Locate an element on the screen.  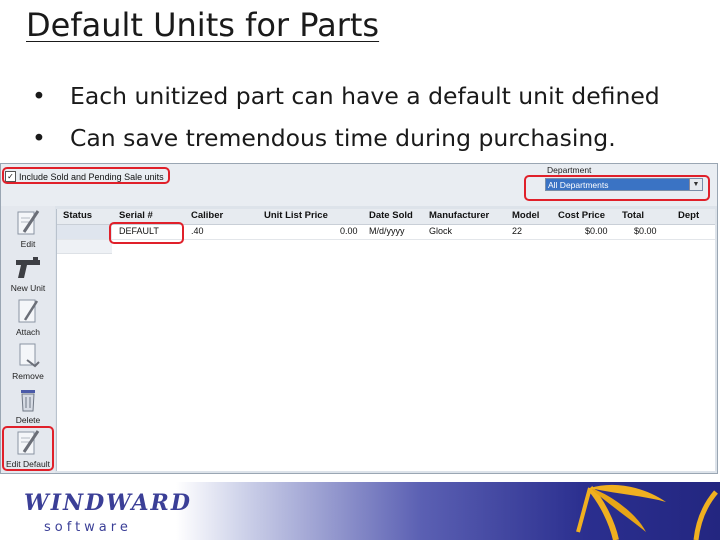
column-header-manufacturer: Manufacturer is located at coordinates (459, 215).